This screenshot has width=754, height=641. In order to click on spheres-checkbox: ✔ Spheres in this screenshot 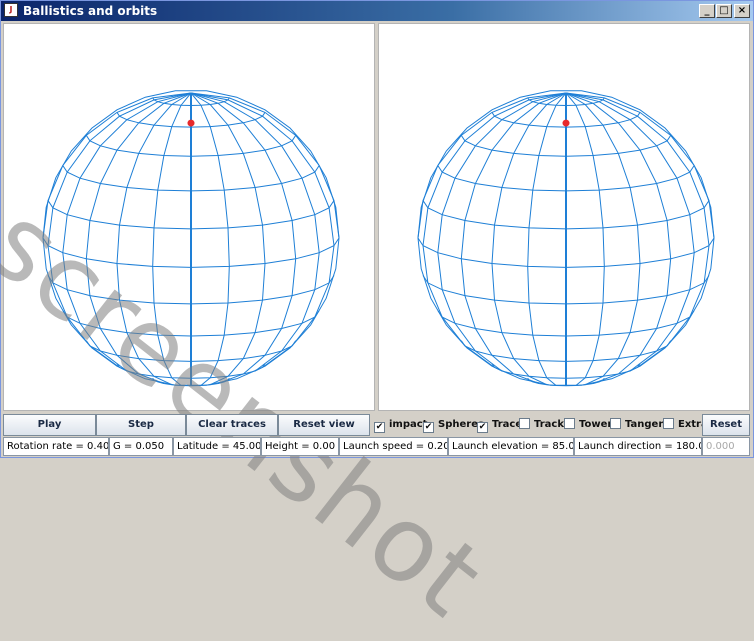, I will do `click(453, 426)`.